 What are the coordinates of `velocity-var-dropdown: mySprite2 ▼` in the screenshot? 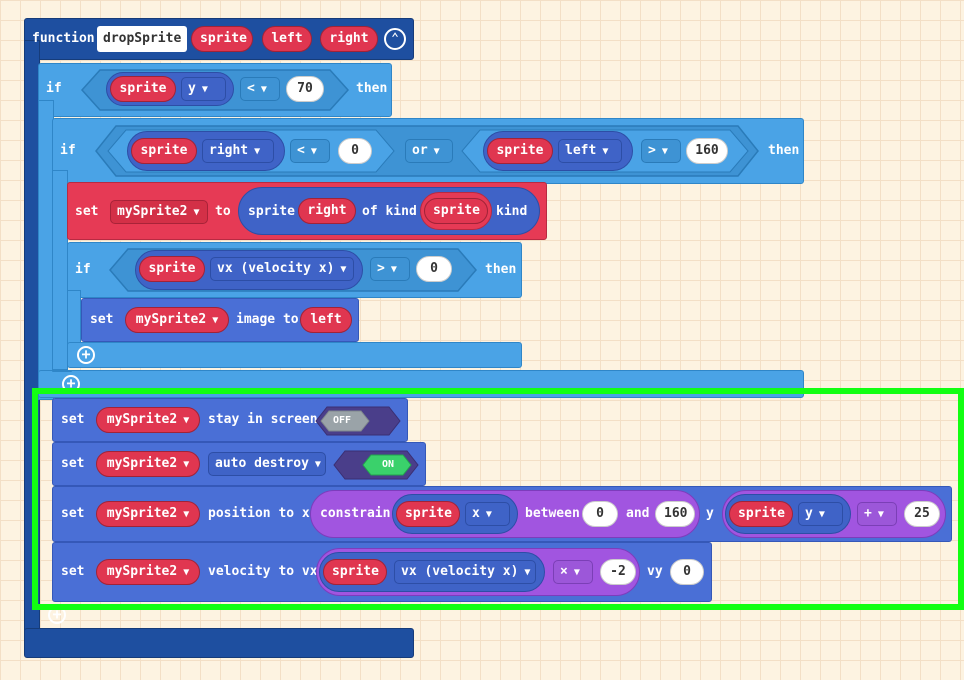 It's located at (148, 572).